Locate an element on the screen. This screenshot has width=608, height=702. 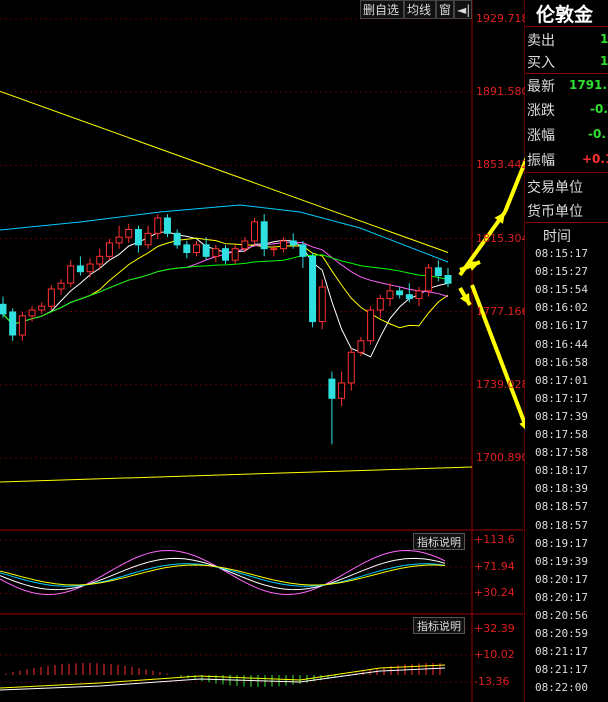
buy-label: 买入 is located at coordinates (541, 63).